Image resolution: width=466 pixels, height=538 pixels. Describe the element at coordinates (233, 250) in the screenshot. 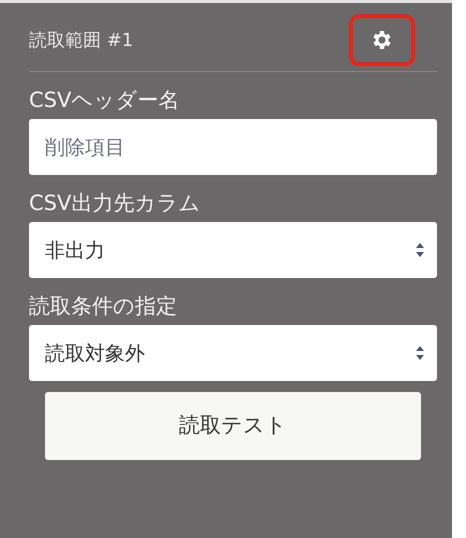

I see `select-field: 非出力` at that location.